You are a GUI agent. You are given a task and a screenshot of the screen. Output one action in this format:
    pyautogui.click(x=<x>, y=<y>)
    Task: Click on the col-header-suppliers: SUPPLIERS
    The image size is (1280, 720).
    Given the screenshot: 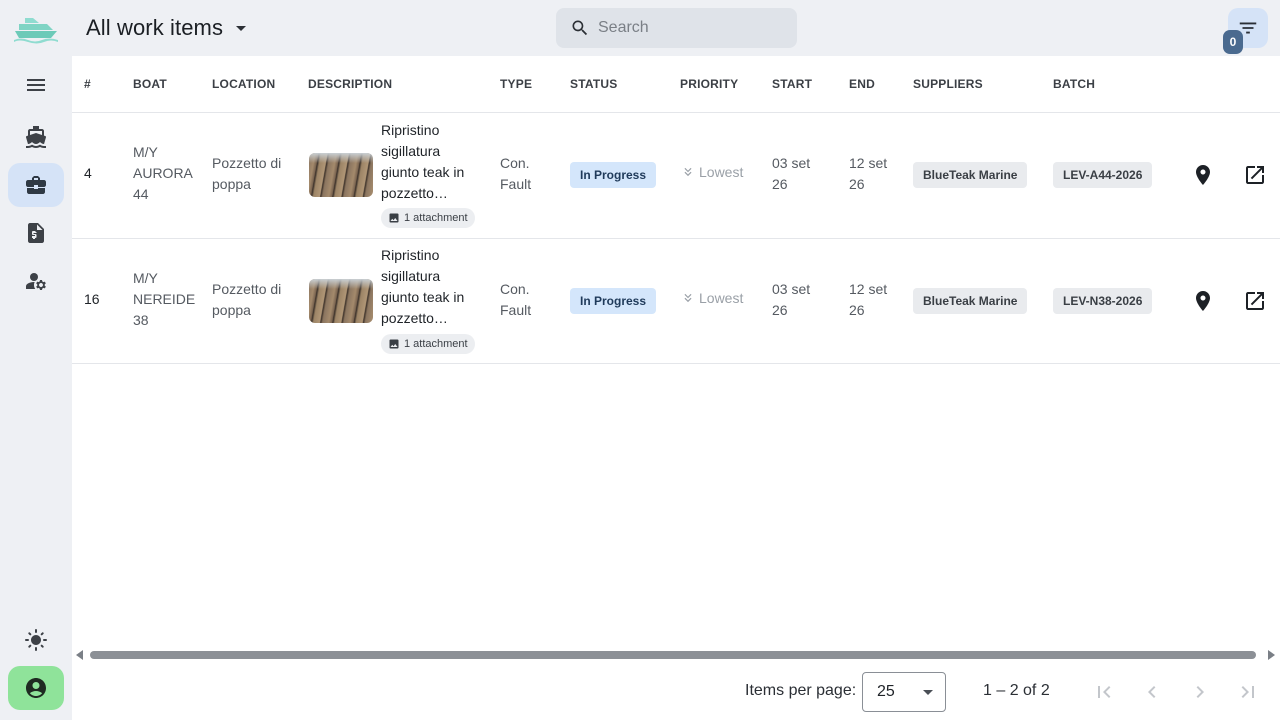 What is the action you would take?
    pyautogui.click(x=948, y=84)
    